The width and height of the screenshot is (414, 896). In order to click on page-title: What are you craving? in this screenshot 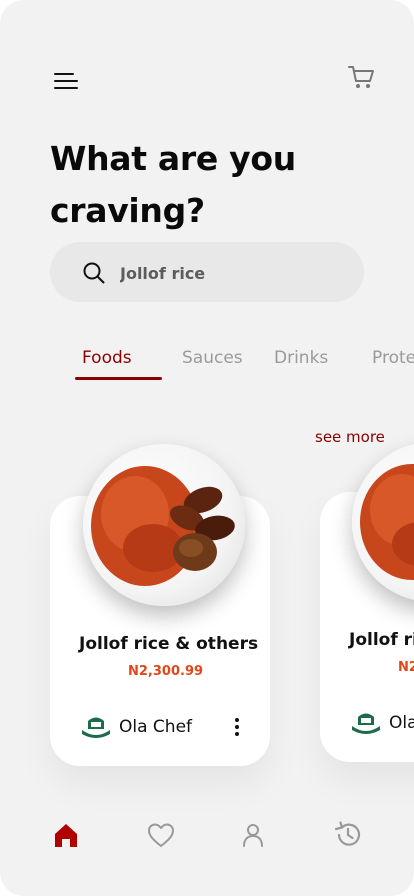, I will do `click(200, 185)`.